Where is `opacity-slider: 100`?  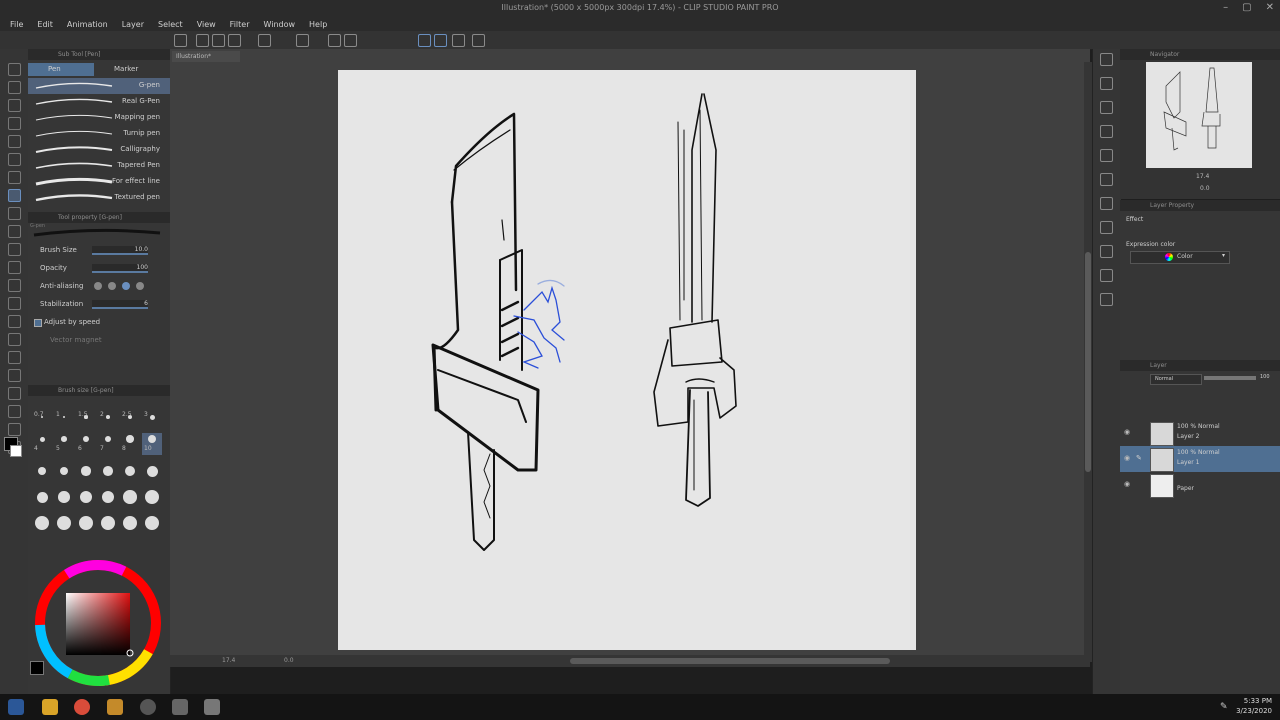 opacity-slider: 100 is located at coordinates (120, 268).